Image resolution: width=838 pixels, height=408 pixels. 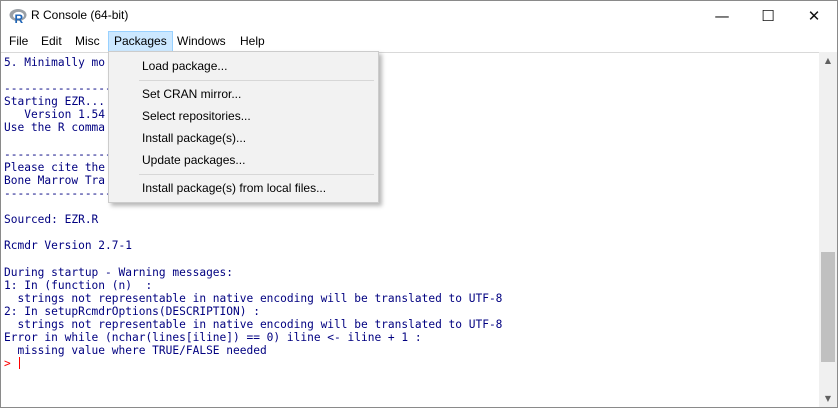 What do you see at coordinates (55, 62) in the screenshot?
I see `console-line: 5. Minimally mo` at bounding box center [55, 62].